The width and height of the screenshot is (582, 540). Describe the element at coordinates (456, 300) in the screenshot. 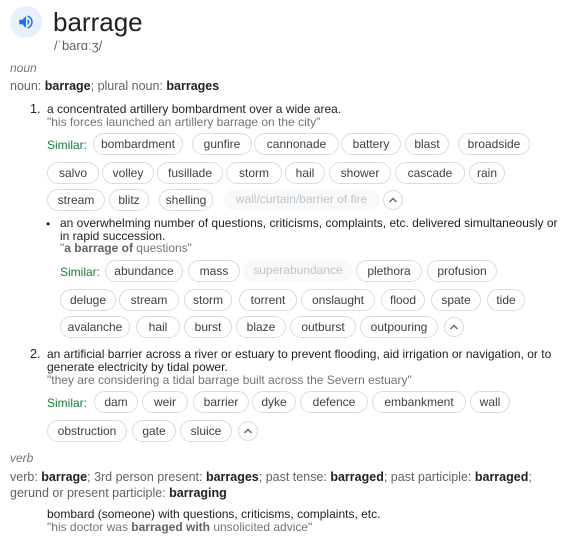

I see `similar-chip: spate` at that location.